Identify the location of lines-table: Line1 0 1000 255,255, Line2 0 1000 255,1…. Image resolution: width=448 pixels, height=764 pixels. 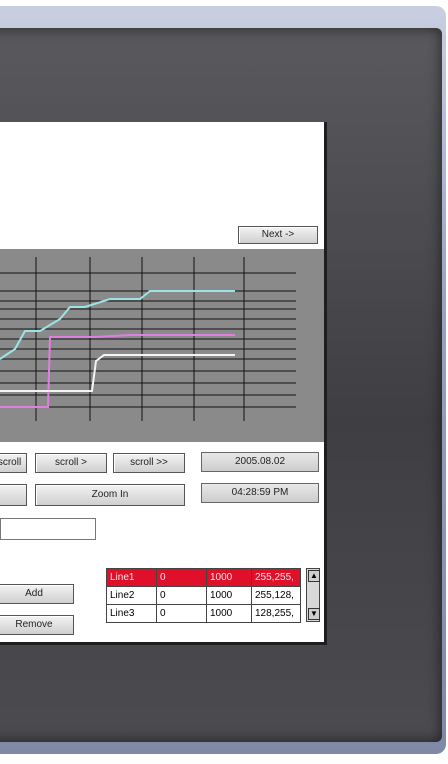
(203, 595).